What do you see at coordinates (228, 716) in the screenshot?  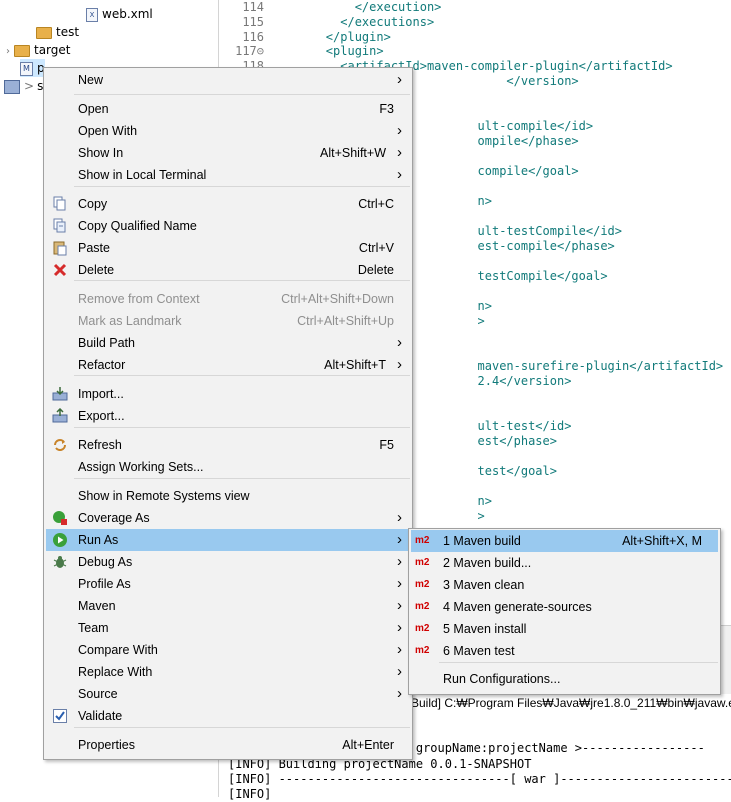 I see `menu-item-validate: Validate` at bounding box center [228, 716].